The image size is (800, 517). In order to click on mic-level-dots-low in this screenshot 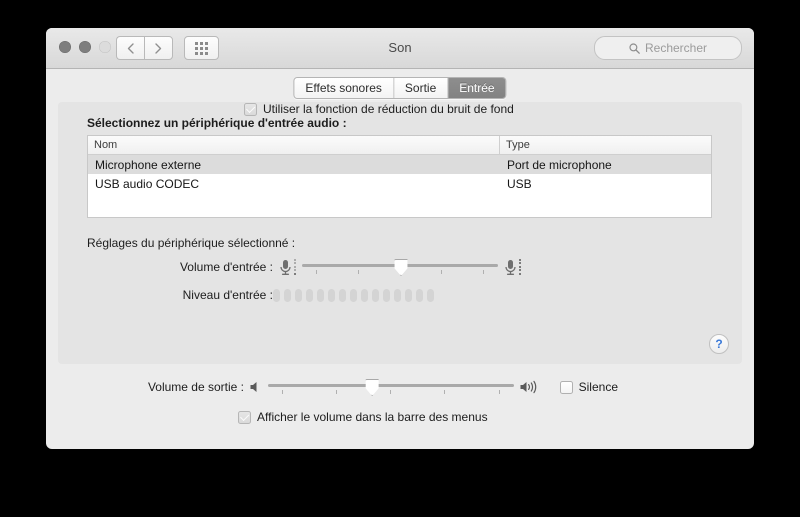, I will do `click(295, 267)`.